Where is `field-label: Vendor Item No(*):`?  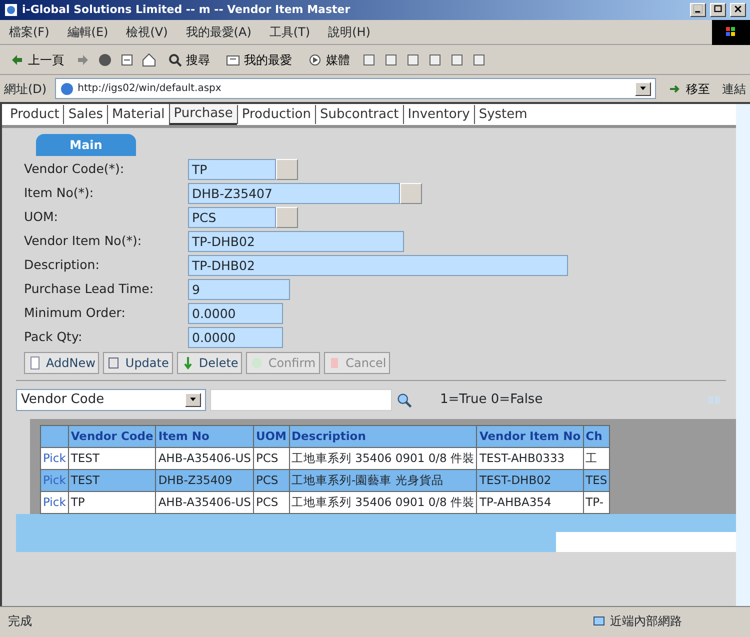 field-label: Vendor Item No(*): is located at coordinates (83, 241).